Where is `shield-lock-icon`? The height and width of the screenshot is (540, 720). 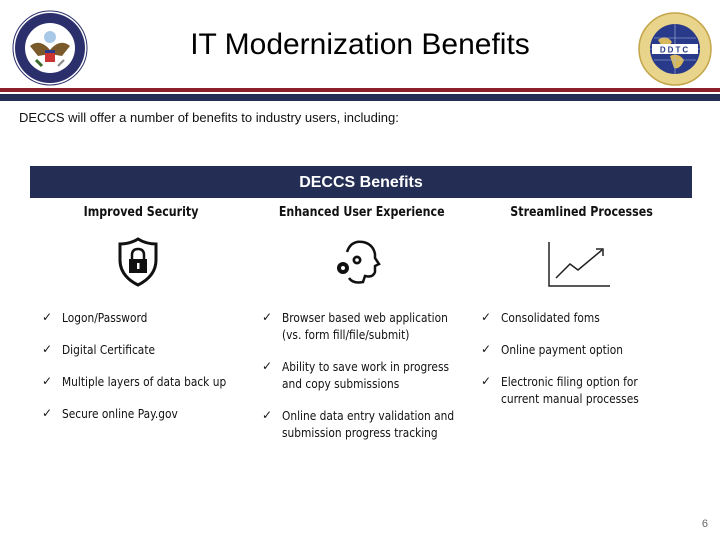
shield-lock-icon is located at coordinates (138, 262).